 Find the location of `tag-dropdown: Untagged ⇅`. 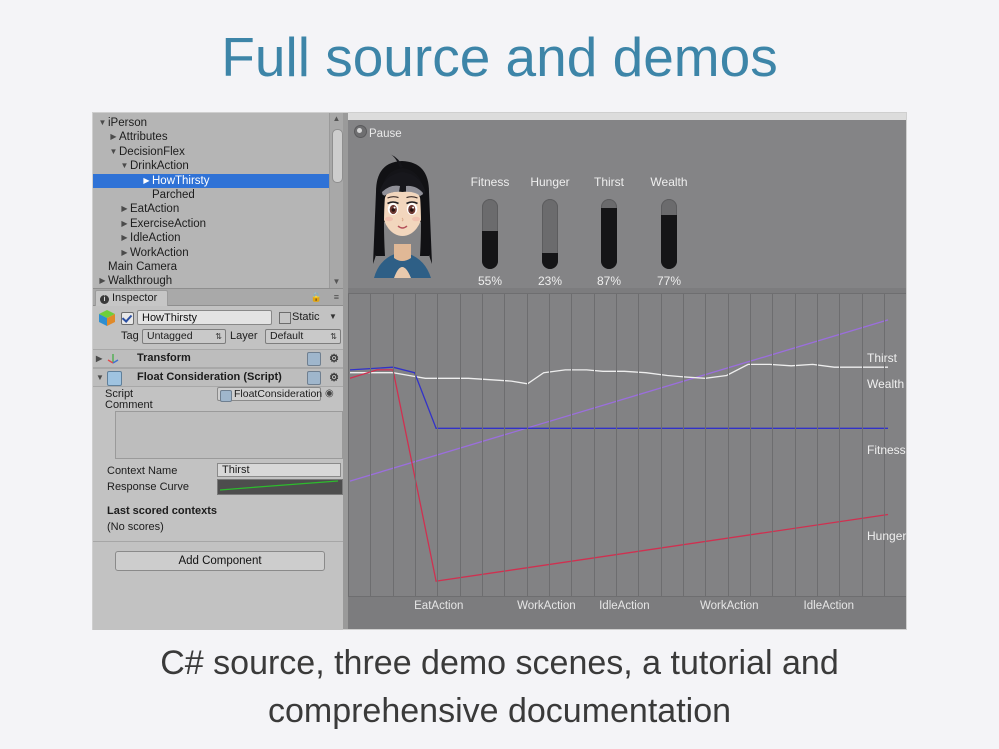

tag-dropdown: Untagged ⇅ is located at coordinates (184, 336).